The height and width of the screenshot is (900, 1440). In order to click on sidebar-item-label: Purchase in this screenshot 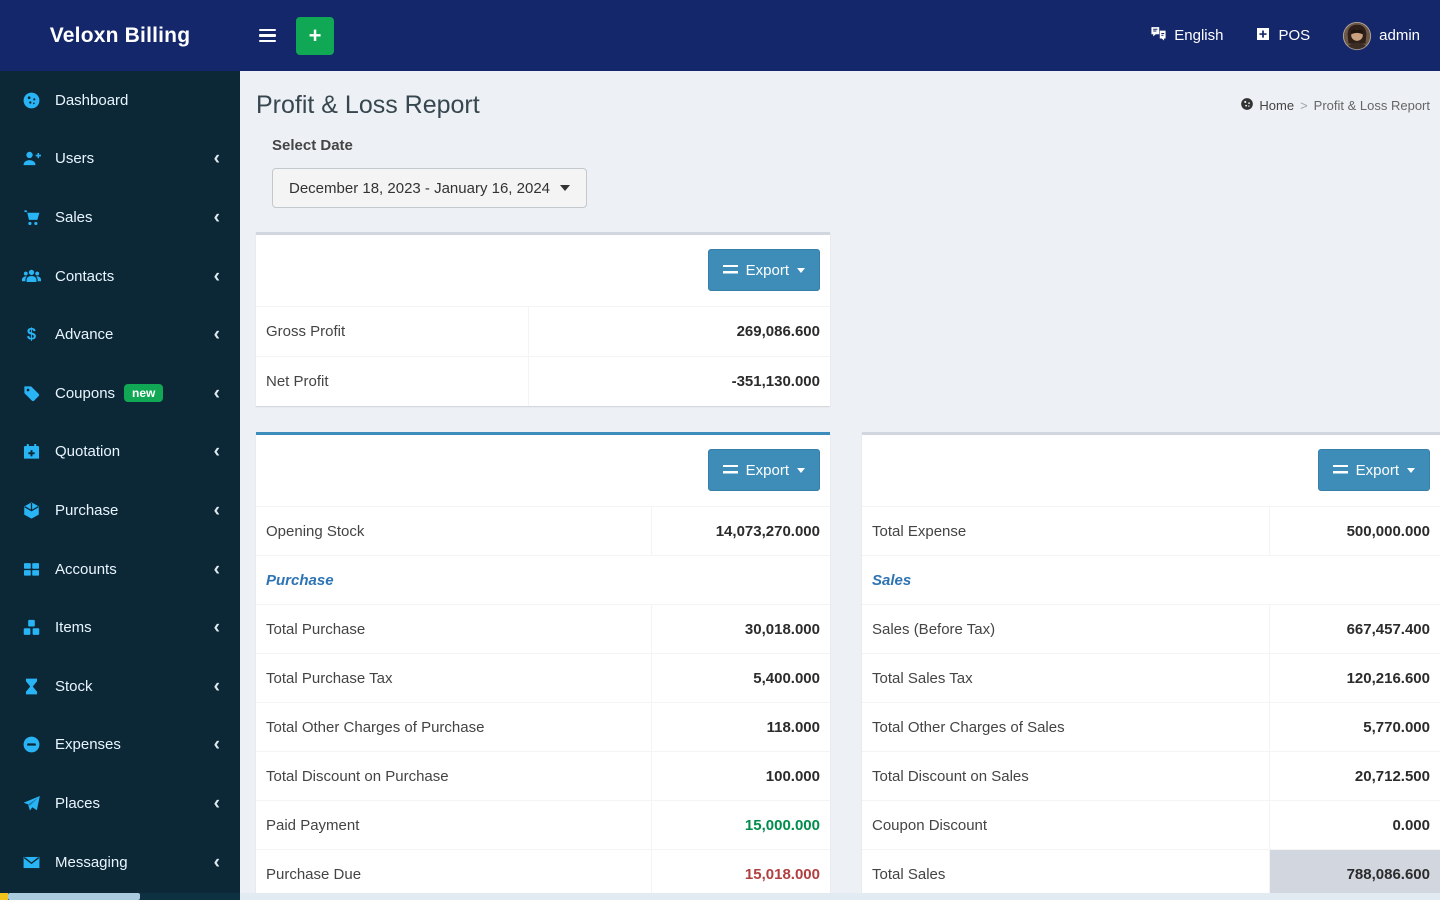, I will do `click(87, 510)`.